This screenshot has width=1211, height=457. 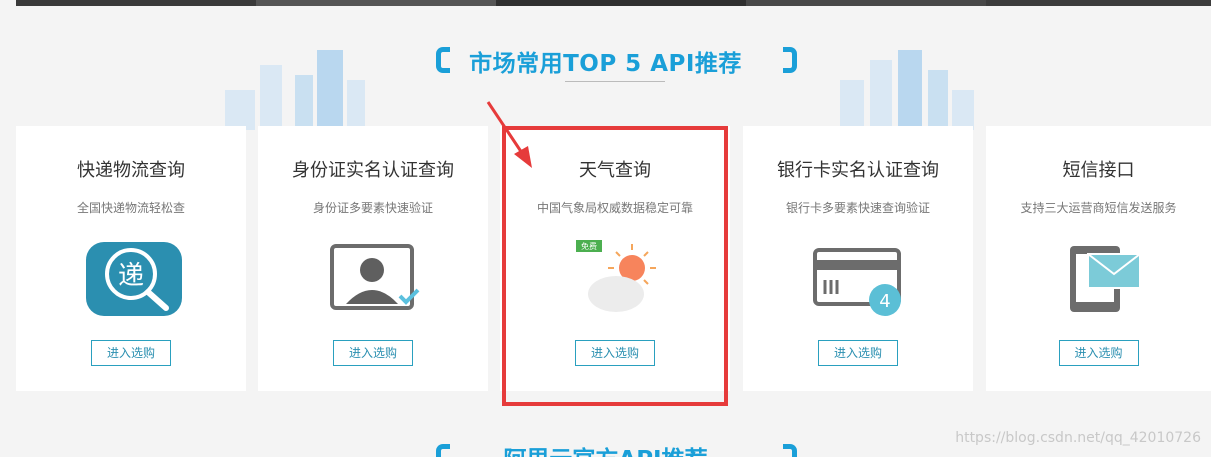 I want to click on svg-text: 递, so click(x=131, y=276).